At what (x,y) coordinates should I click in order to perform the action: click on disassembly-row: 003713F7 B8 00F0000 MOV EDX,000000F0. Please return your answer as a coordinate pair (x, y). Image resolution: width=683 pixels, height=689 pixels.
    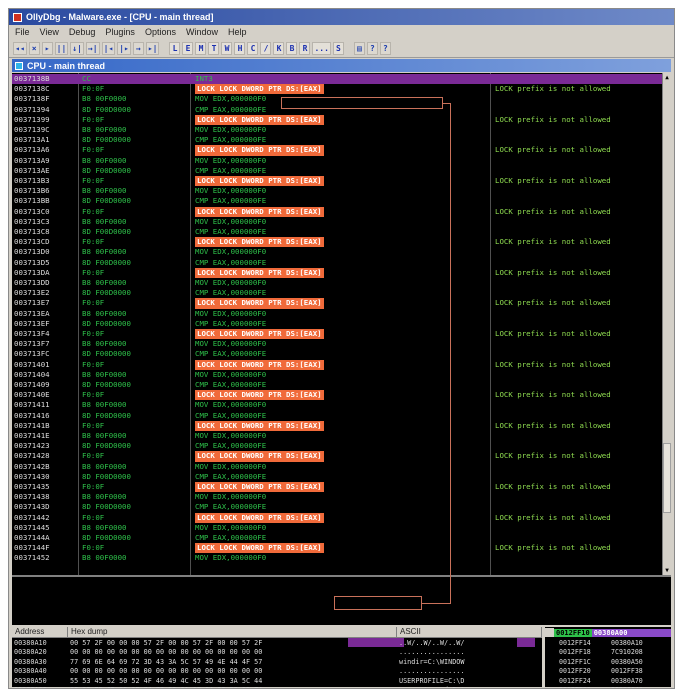
    Looking at the image, I should click on (337, 344).